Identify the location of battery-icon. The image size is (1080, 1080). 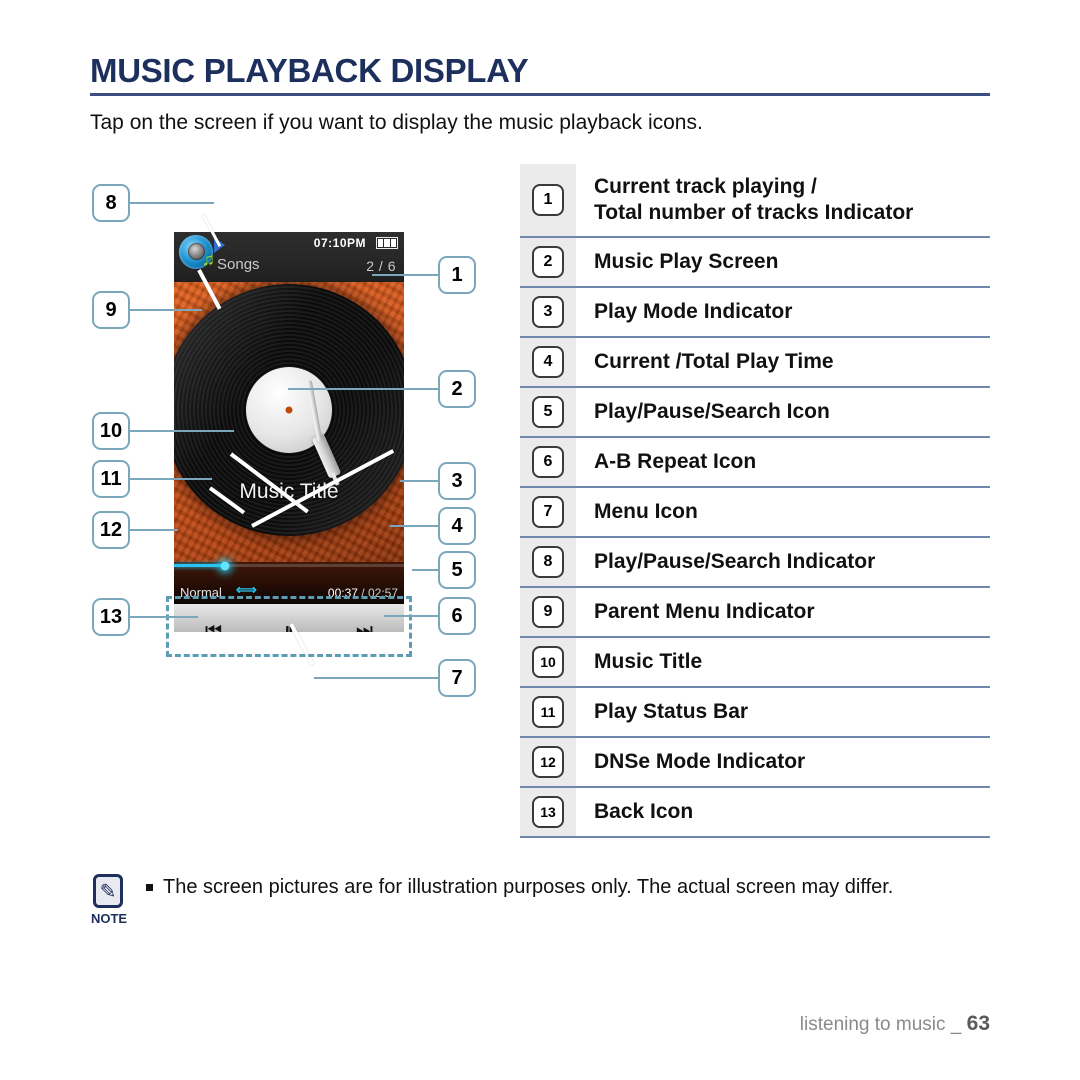
(387, 243).